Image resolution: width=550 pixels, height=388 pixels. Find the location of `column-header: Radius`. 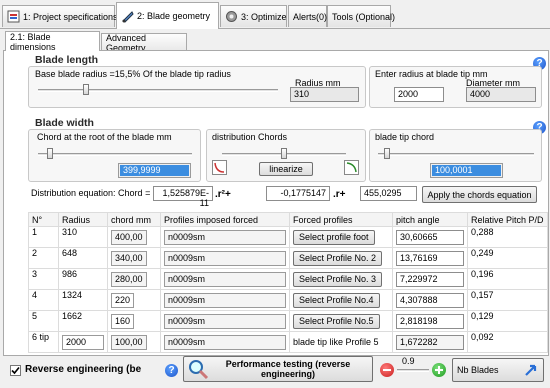

column-header: Radius is located at coordinates (83, 219).